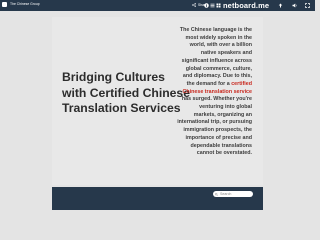  I want to click on search-icon, so click(216, 194).